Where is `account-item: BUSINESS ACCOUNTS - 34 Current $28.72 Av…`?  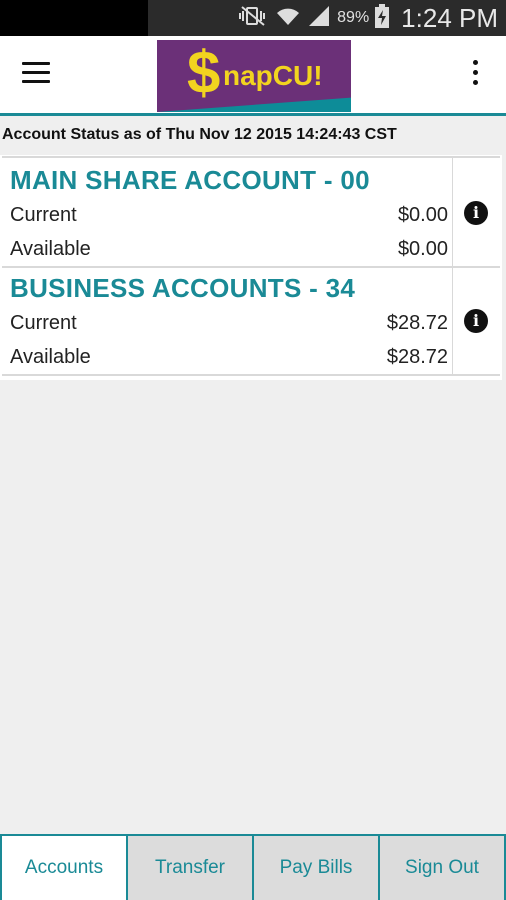
account-item: BUSINESS ACCOUNTS - 34 Current $28.72 Av… is located at coordinates (251, 321).